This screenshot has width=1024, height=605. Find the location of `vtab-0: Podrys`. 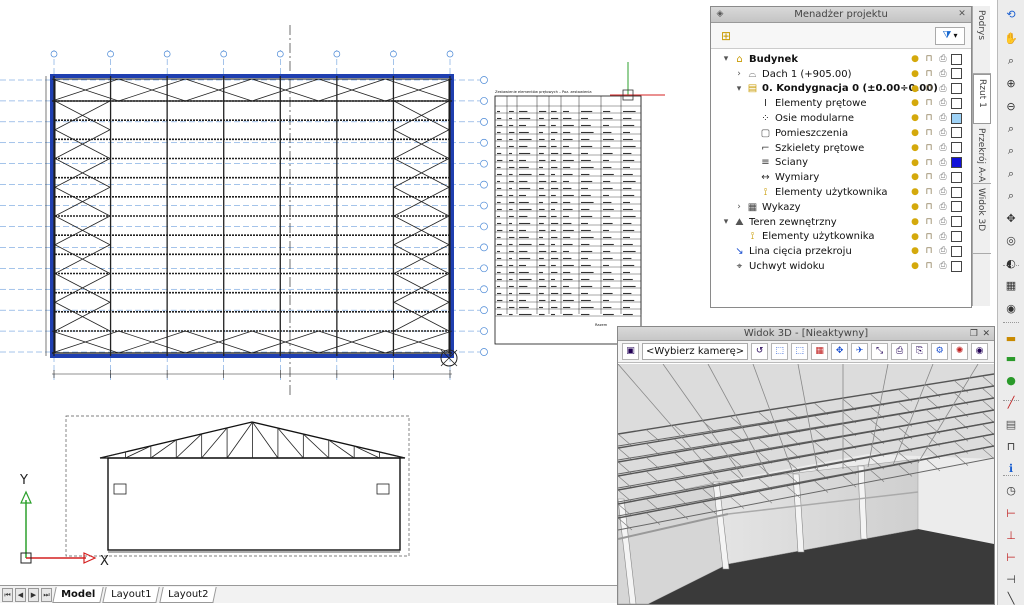

vtab-0: Podrys is located at coordinates (982, 40).